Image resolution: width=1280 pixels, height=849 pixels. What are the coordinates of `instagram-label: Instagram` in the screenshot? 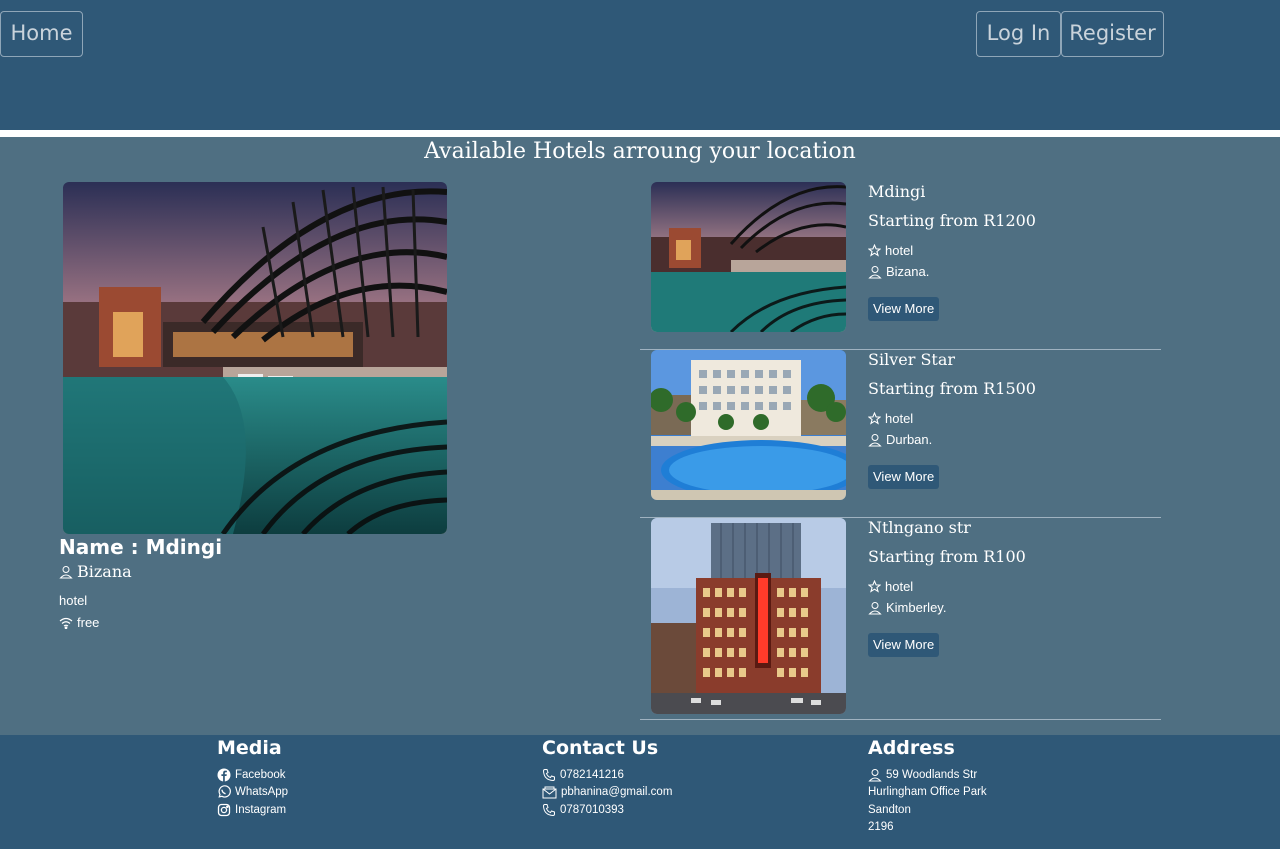 It's located at (261, 809).